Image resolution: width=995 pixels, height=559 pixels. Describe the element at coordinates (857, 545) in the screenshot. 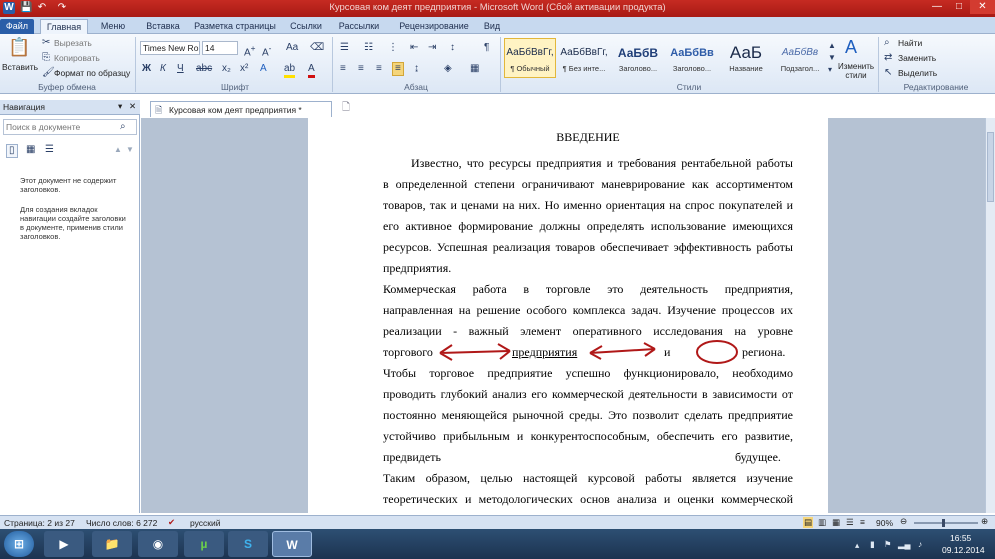

I see `tray-arrow-icon: ▴` at that location.